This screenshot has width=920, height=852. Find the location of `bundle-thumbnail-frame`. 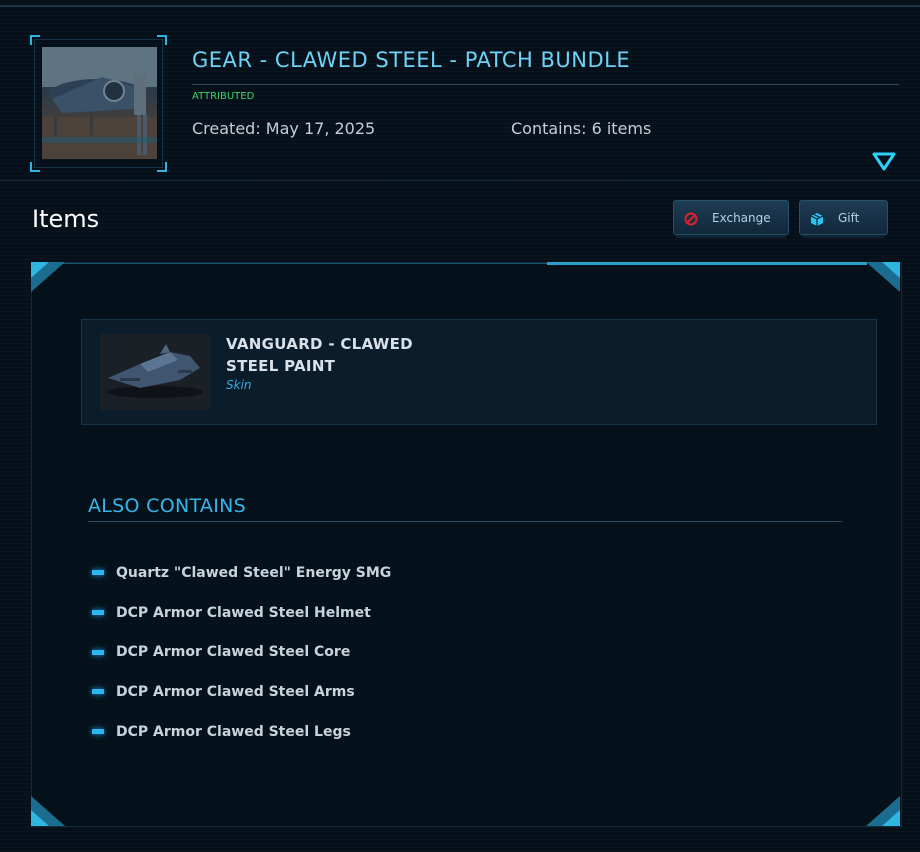

bundle-thumbnail-frame is located at coordinates (98, 103).